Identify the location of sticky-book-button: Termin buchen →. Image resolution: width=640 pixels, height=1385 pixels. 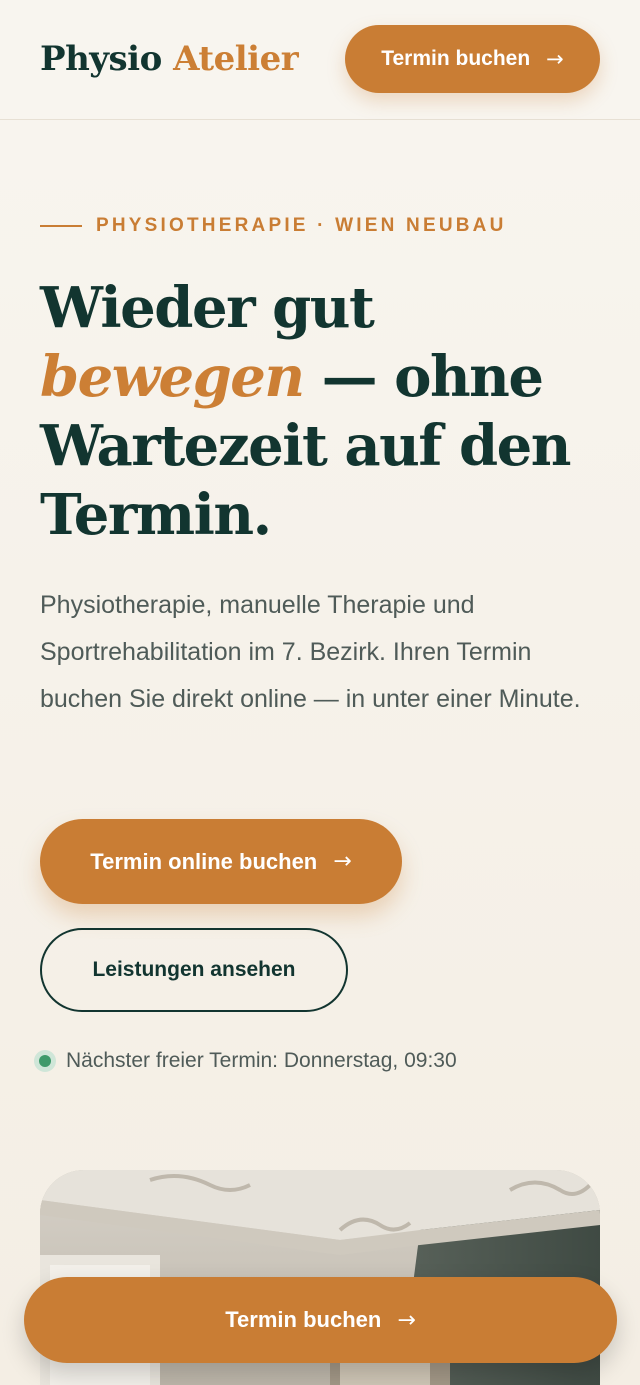
(320, 1320).